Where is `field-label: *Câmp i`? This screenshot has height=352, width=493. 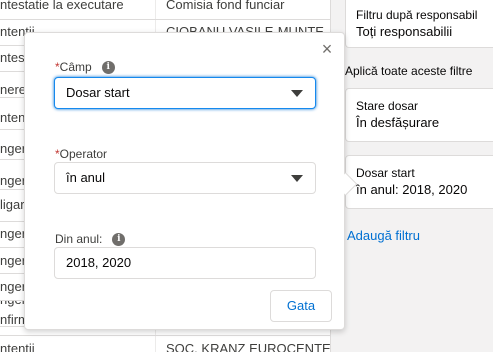 field-label: *Câmp i is located at coordinates (85, 67).